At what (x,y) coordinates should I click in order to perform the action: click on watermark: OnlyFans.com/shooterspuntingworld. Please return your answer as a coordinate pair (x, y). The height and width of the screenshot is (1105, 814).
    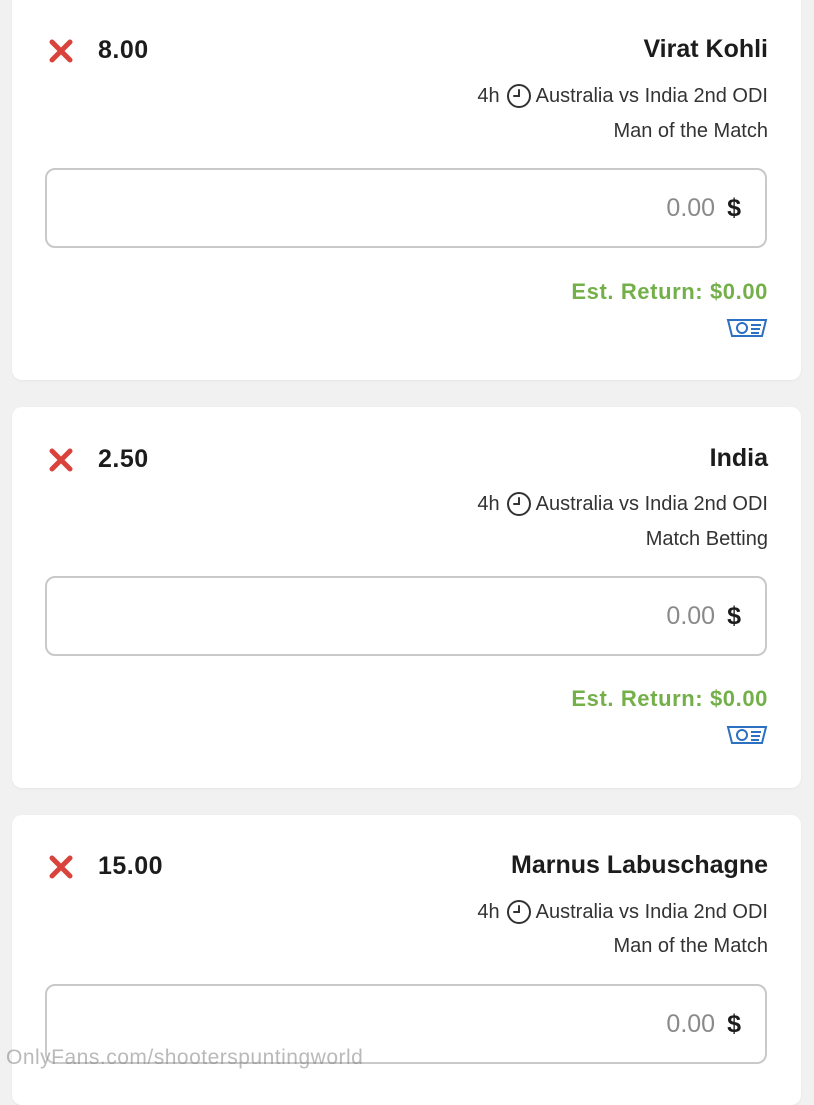
    Looking at the image, I should click on (185, 1057).